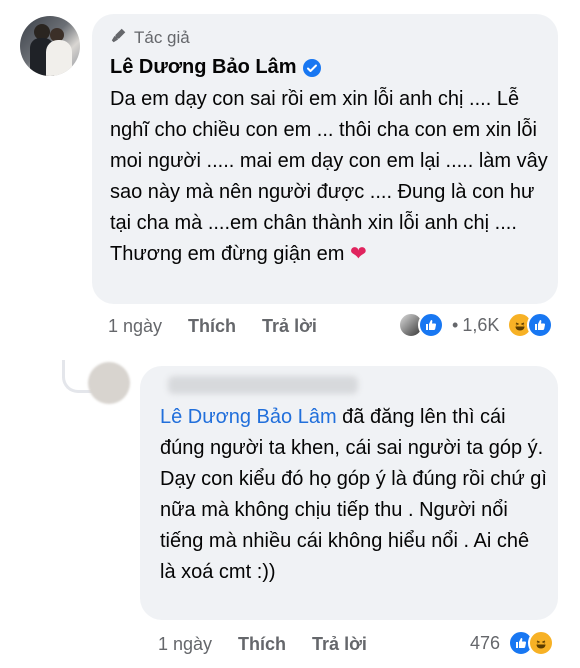  I want to click on heart-emoji-icon: ❤, so click(358, 254).